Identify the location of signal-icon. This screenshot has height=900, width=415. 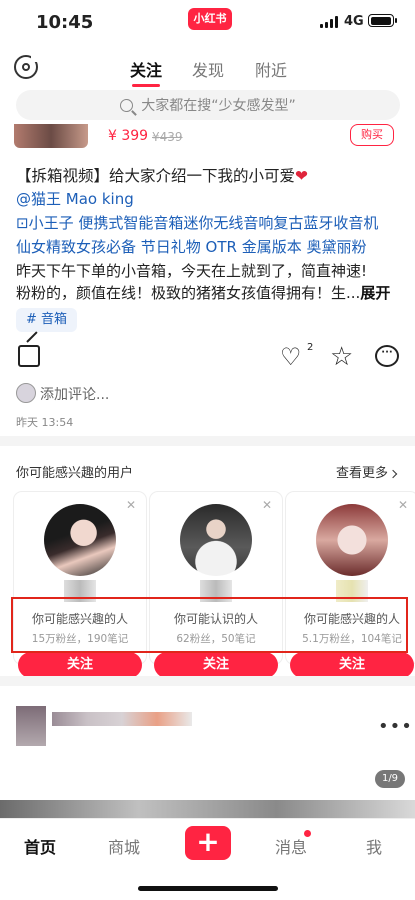
(330, 22).